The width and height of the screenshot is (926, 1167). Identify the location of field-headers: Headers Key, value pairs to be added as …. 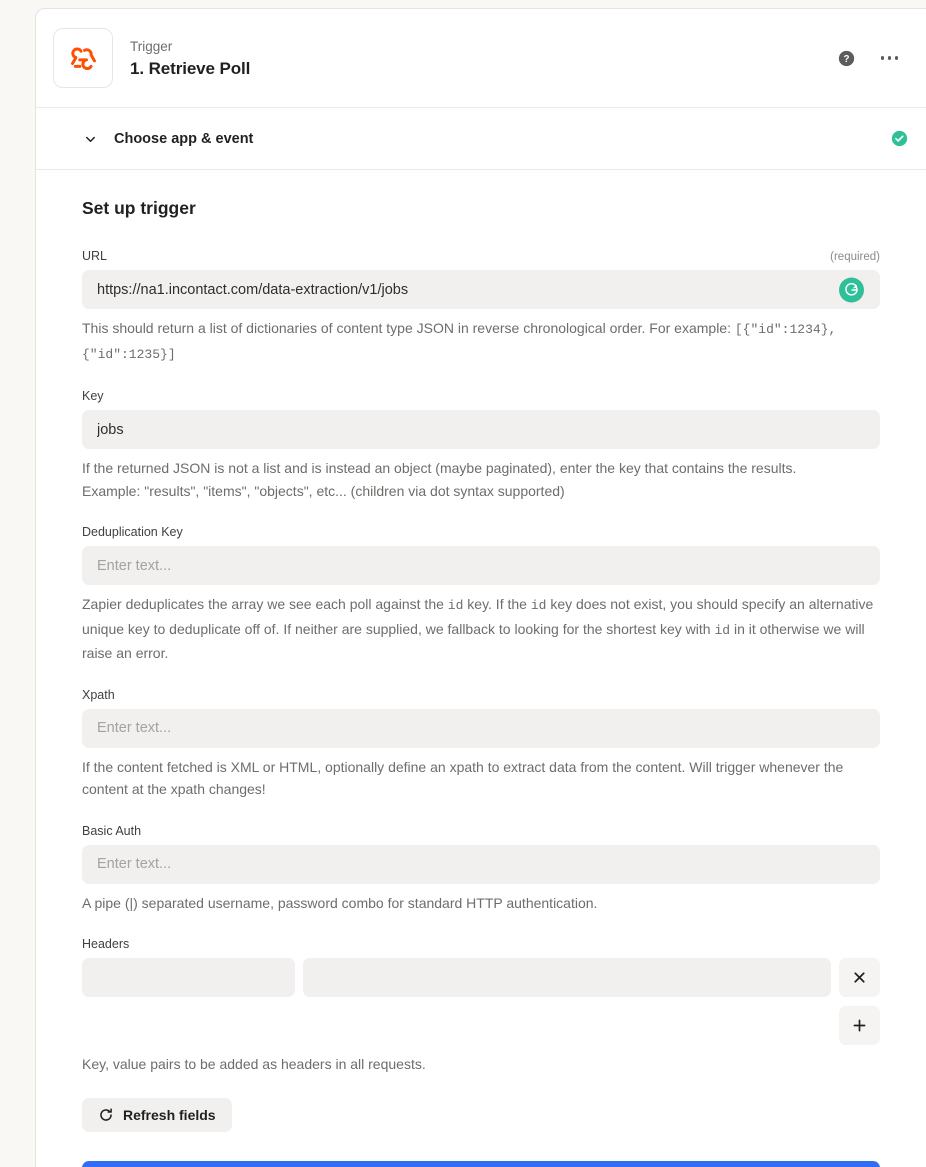
(481, 1006).